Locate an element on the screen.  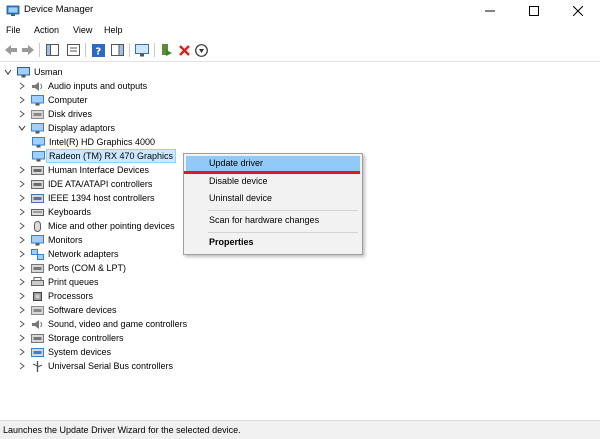
menu-uninstall-device: Uninstall device is located at coordinates (273, 199).